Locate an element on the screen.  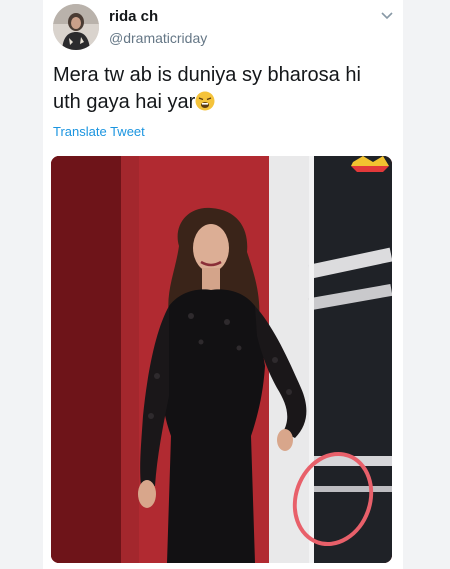
translate-tweet-link: Translate Tweet is located at coordinates (99, 131).